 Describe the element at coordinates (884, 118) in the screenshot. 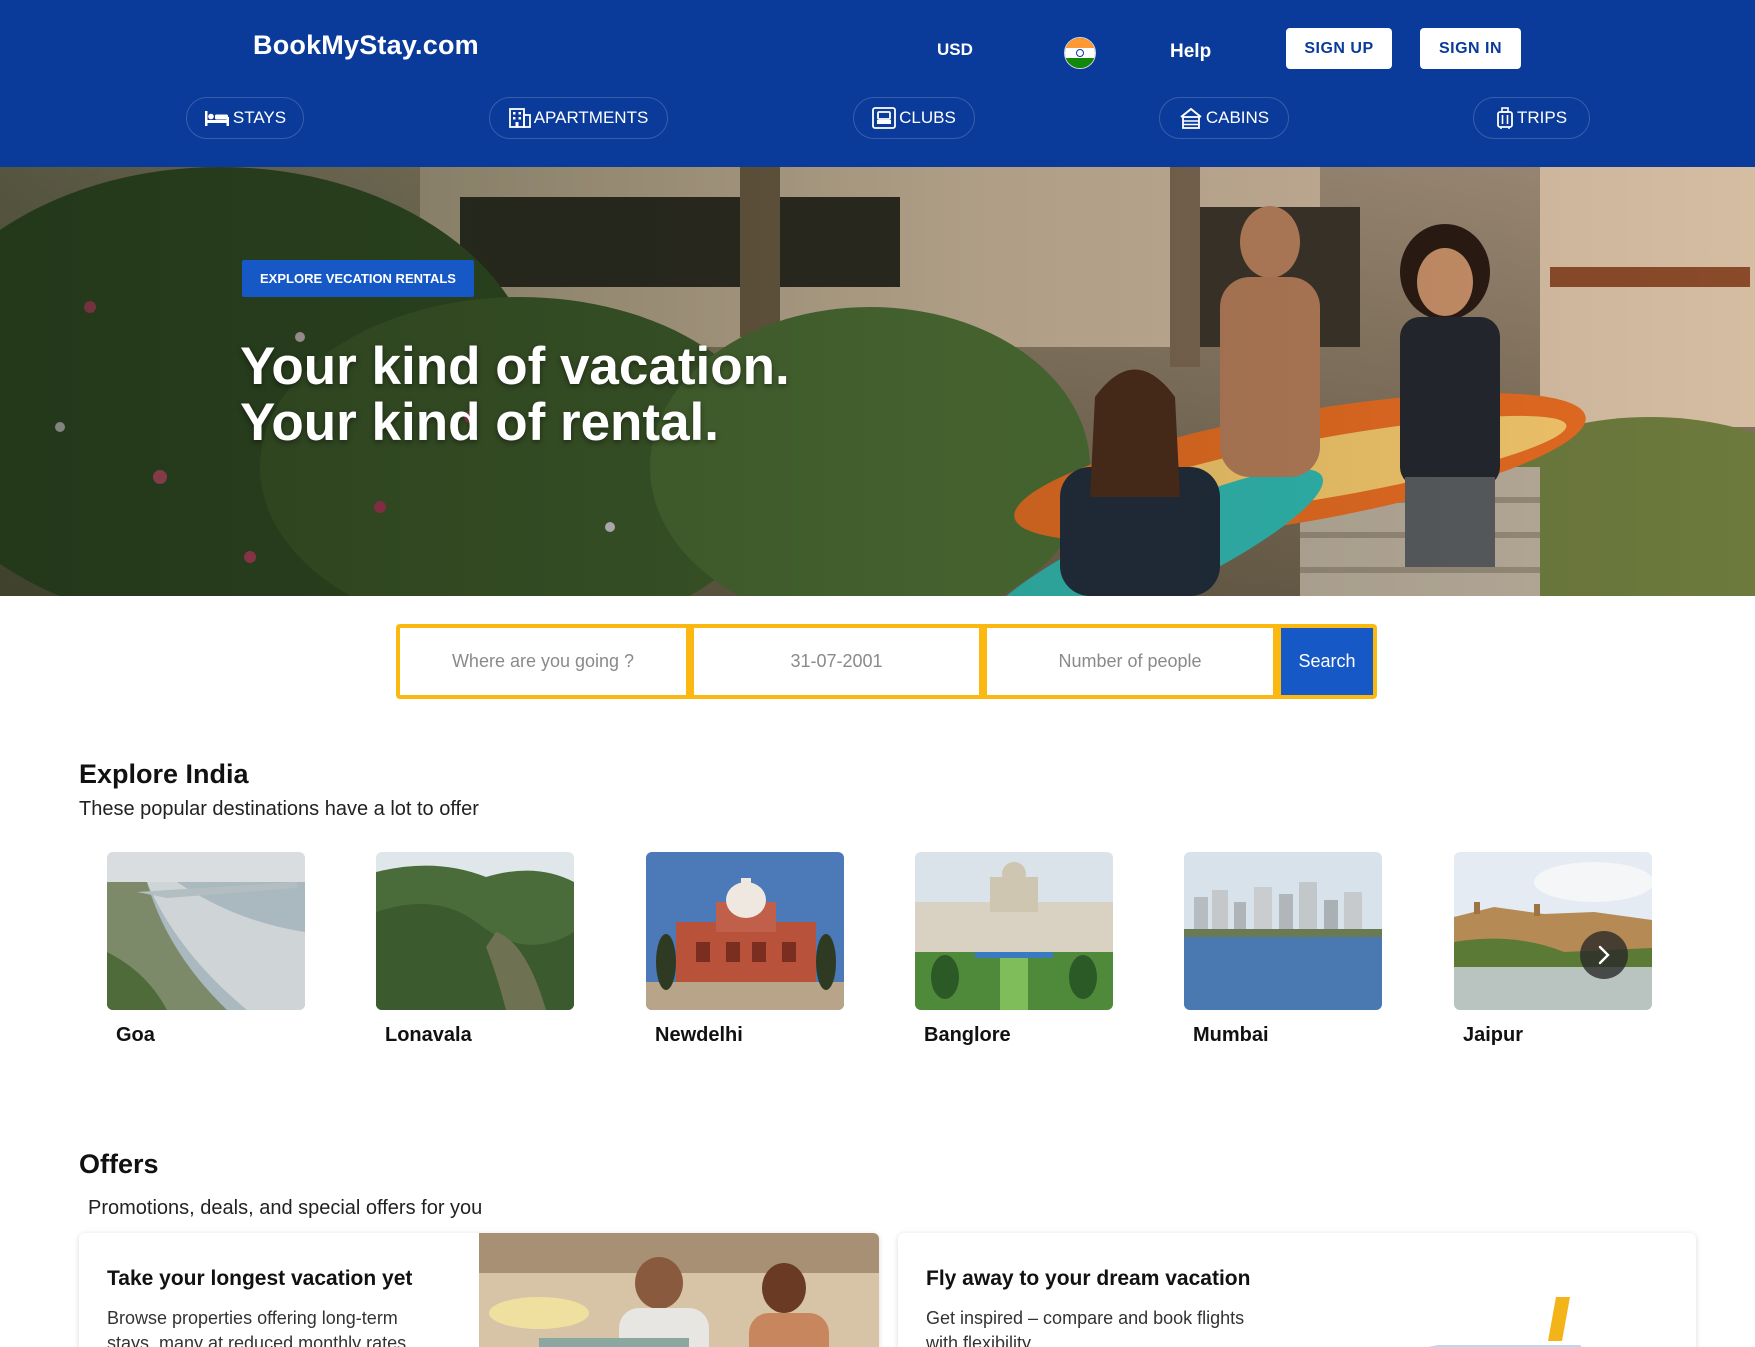

I see `club-icon` at that location.